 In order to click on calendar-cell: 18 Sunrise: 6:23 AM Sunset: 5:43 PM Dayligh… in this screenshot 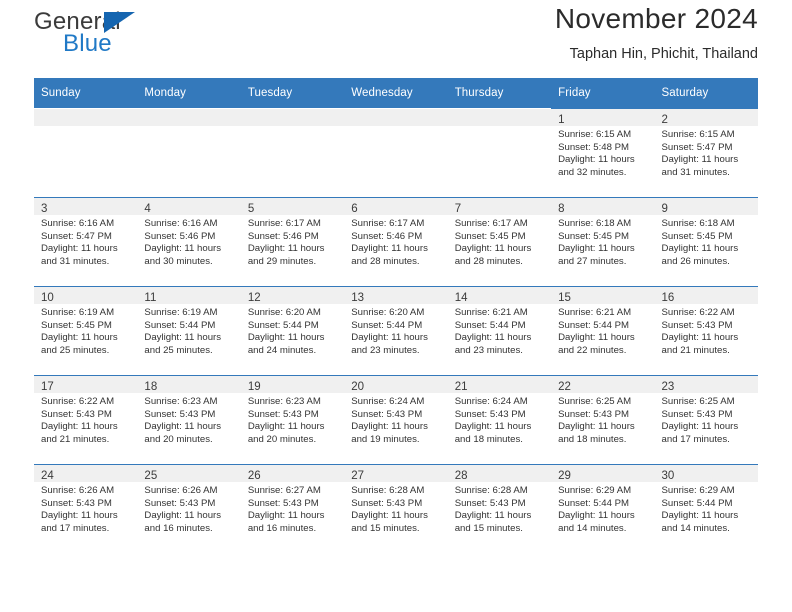, I will do `click(189, 419)`.